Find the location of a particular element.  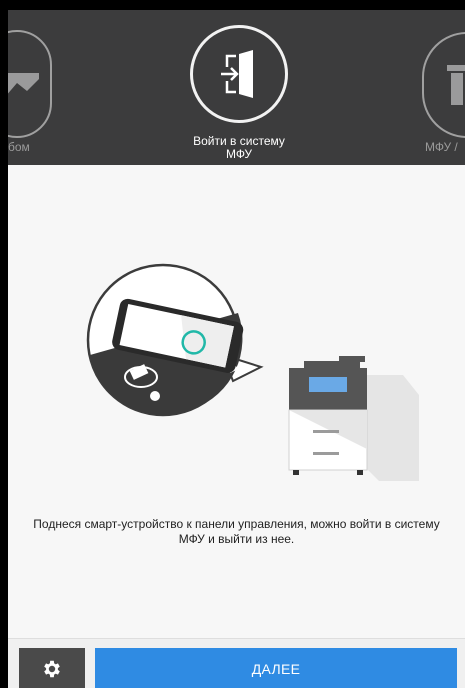

settings-button is located at coordinates (52, 668).